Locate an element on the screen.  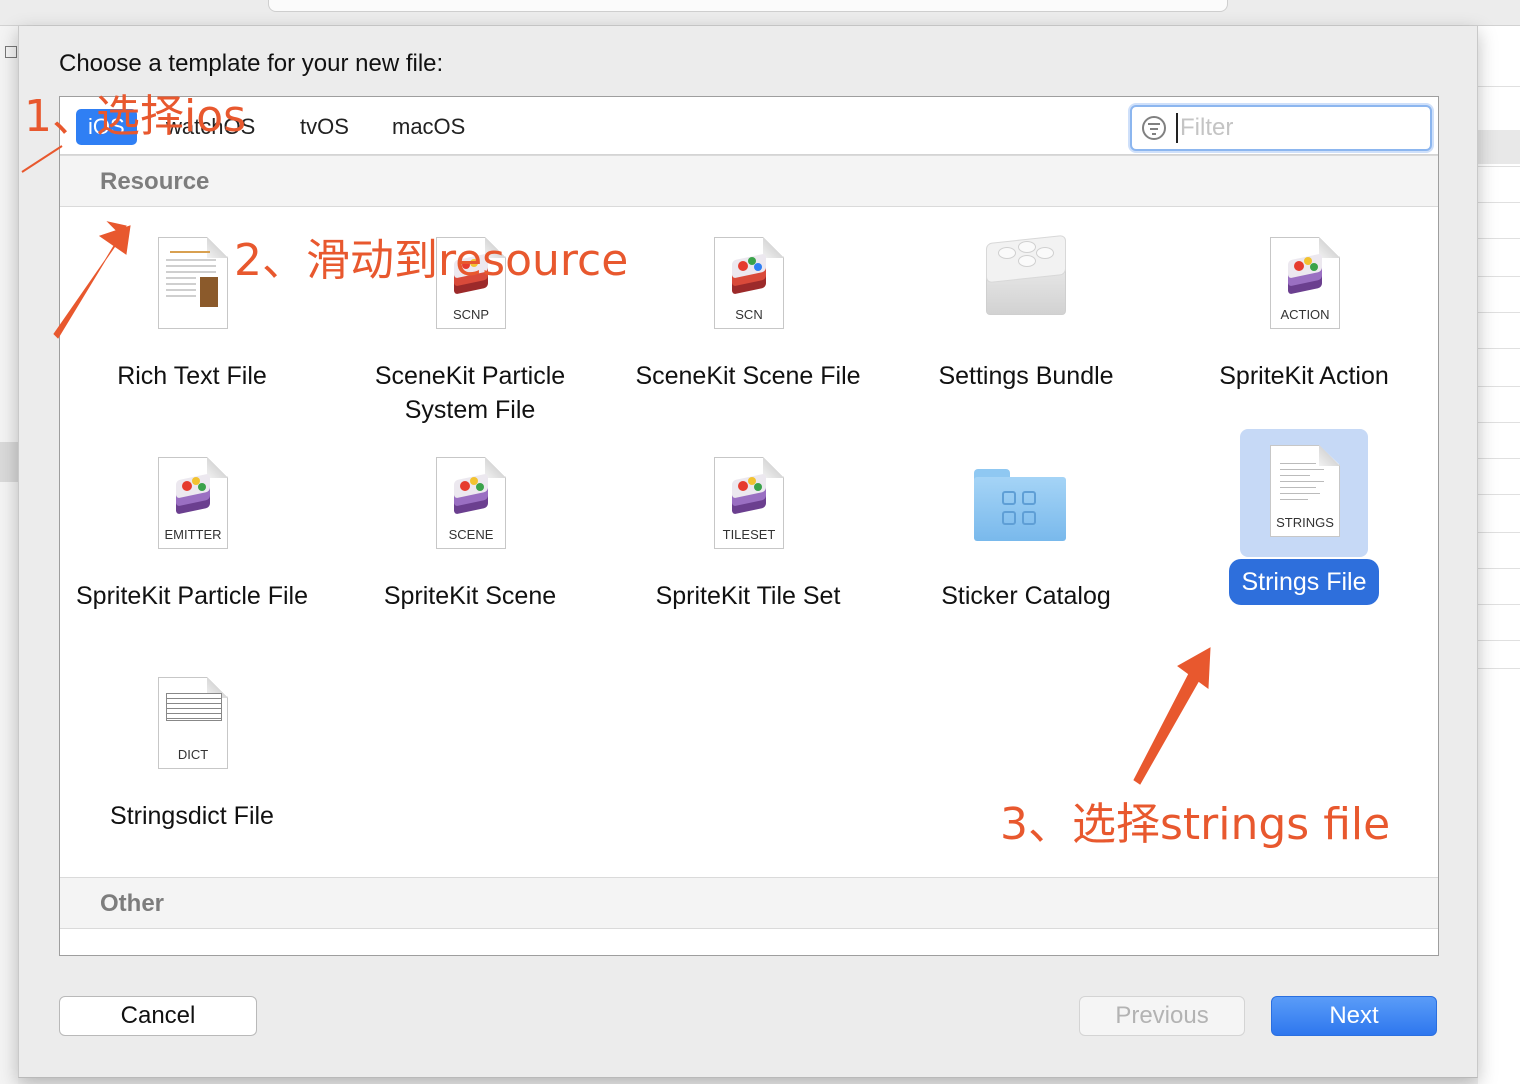
template-sticker-catalog: Sticker Catalog is located at coordinates (1026, 546).